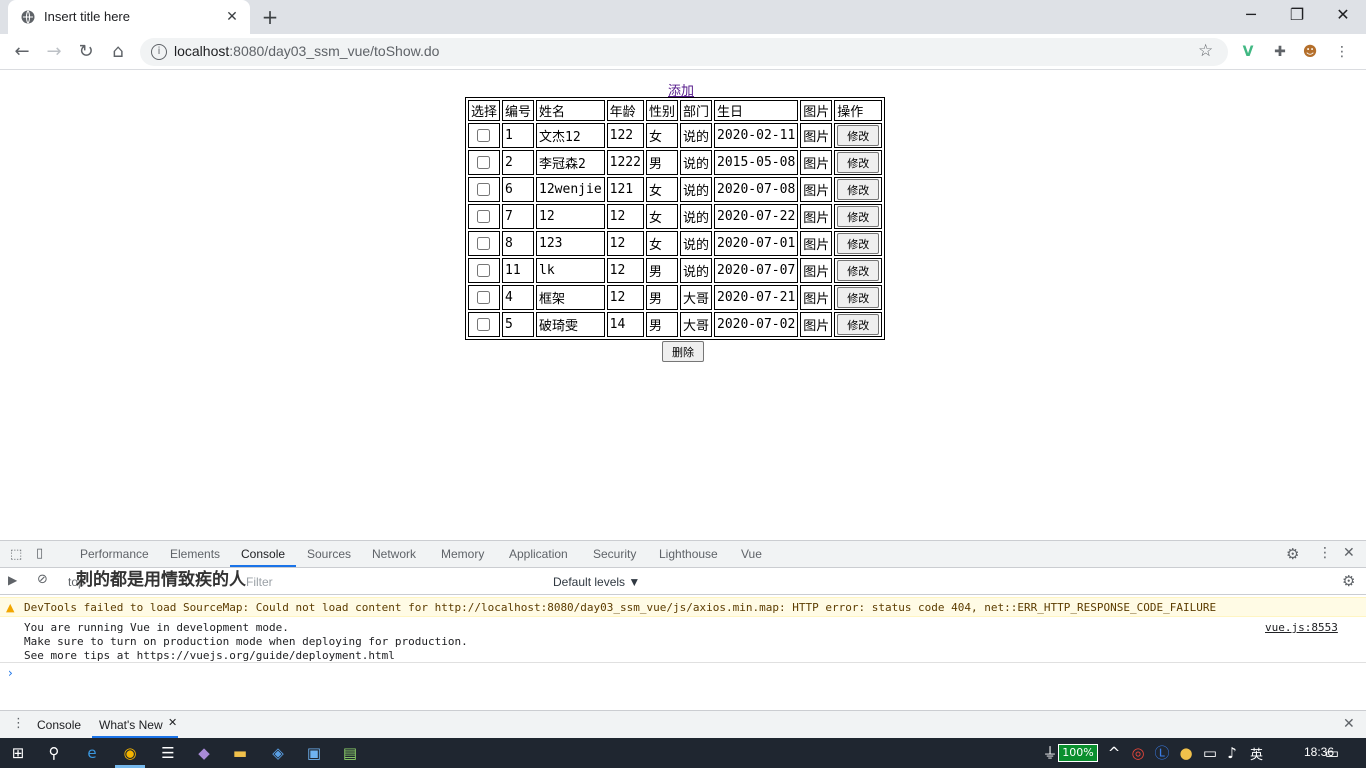 The height and width of the screenshot is (768, 1366). I want to click on devtools-tab-network: Network, so click(394, 554).